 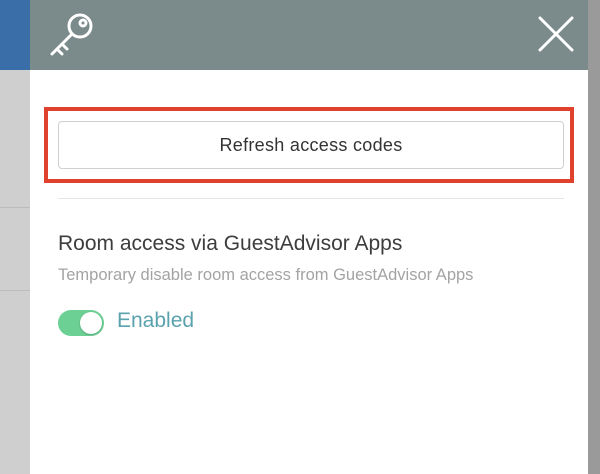 I want to click on background-app-content, so click(x=15, y=272).